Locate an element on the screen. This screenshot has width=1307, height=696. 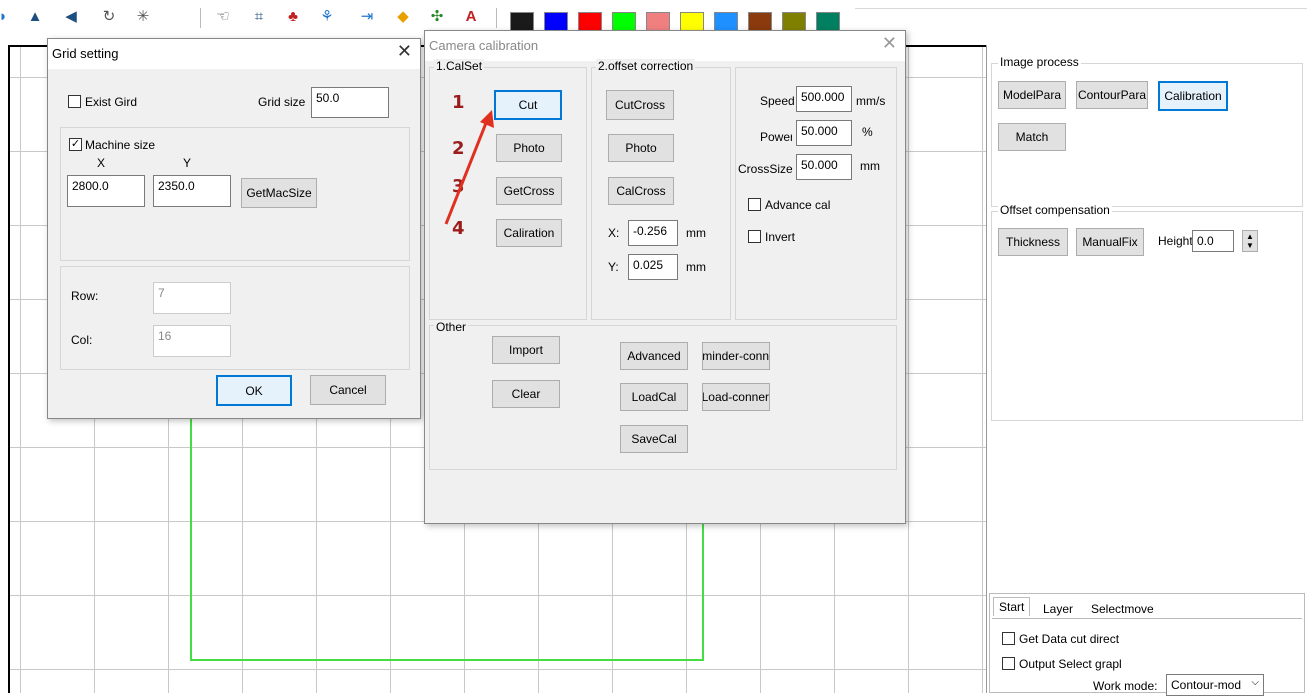
getmacsize-button: GetMacSize is located at coordinates (279, 193).